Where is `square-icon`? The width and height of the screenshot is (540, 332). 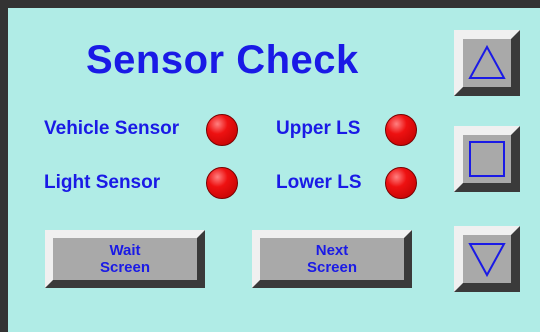
square-icon is located at coordinates (487, 159).